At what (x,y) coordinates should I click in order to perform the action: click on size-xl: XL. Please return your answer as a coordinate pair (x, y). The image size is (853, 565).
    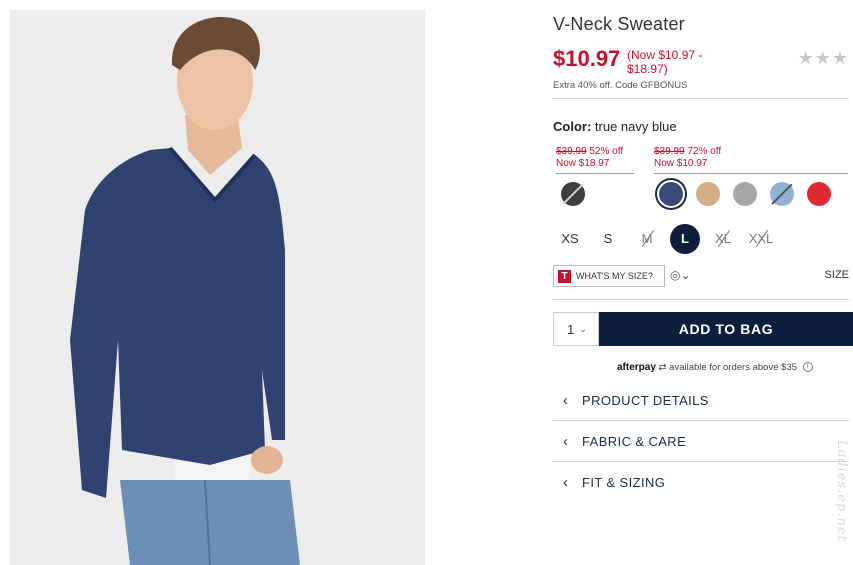
    Looking at the image, I should click on (723, 239).